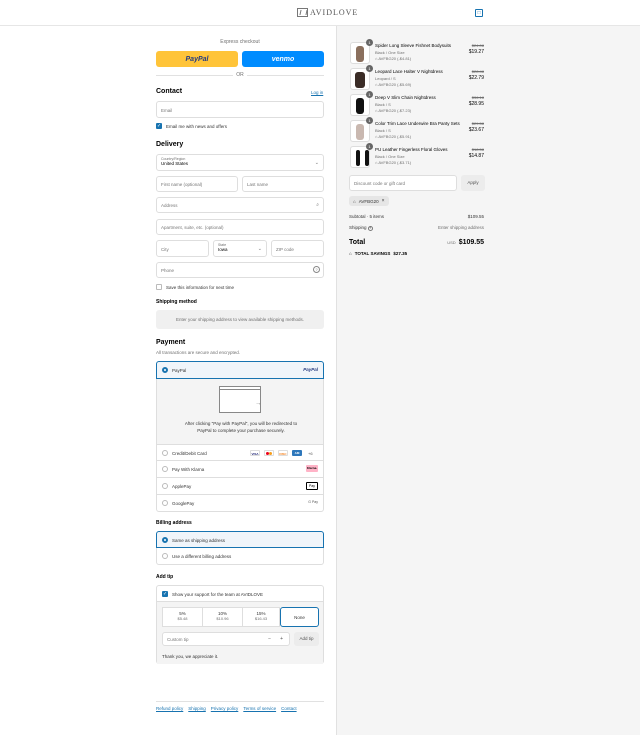 This screenshot has height=735, width=640. I want to click on country-select: Country/Region United States ⌄, so click(240, 162).